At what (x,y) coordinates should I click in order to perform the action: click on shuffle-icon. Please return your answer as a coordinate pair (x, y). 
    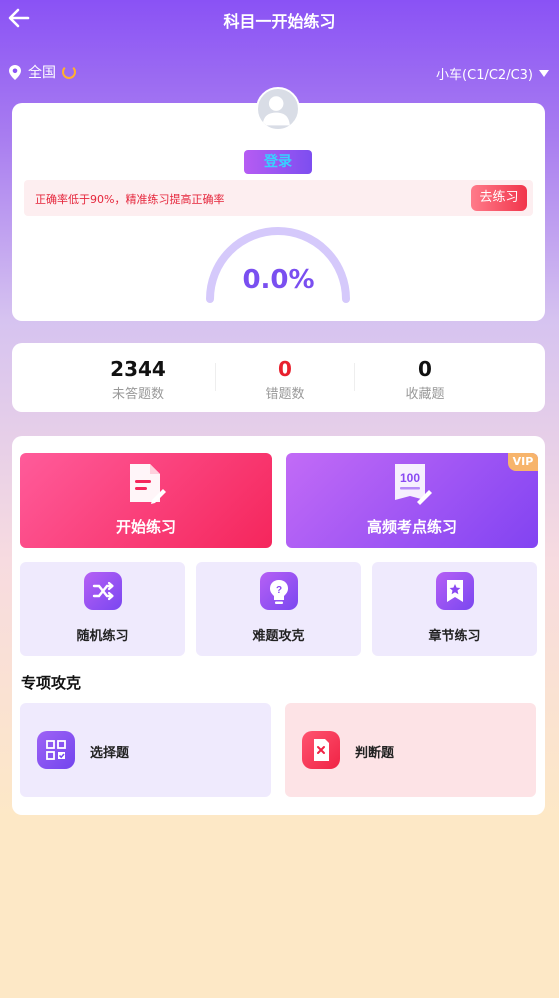
    Looking at the image, I should click on (102, 591).